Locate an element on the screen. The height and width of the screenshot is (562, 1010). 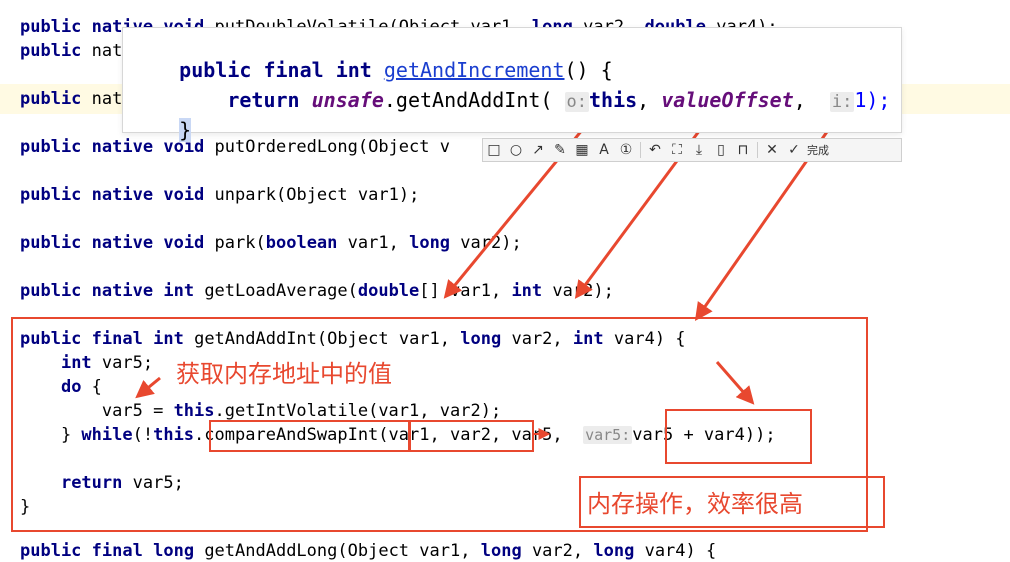
check-icon: ✓ is located at coordinates (794, 150).